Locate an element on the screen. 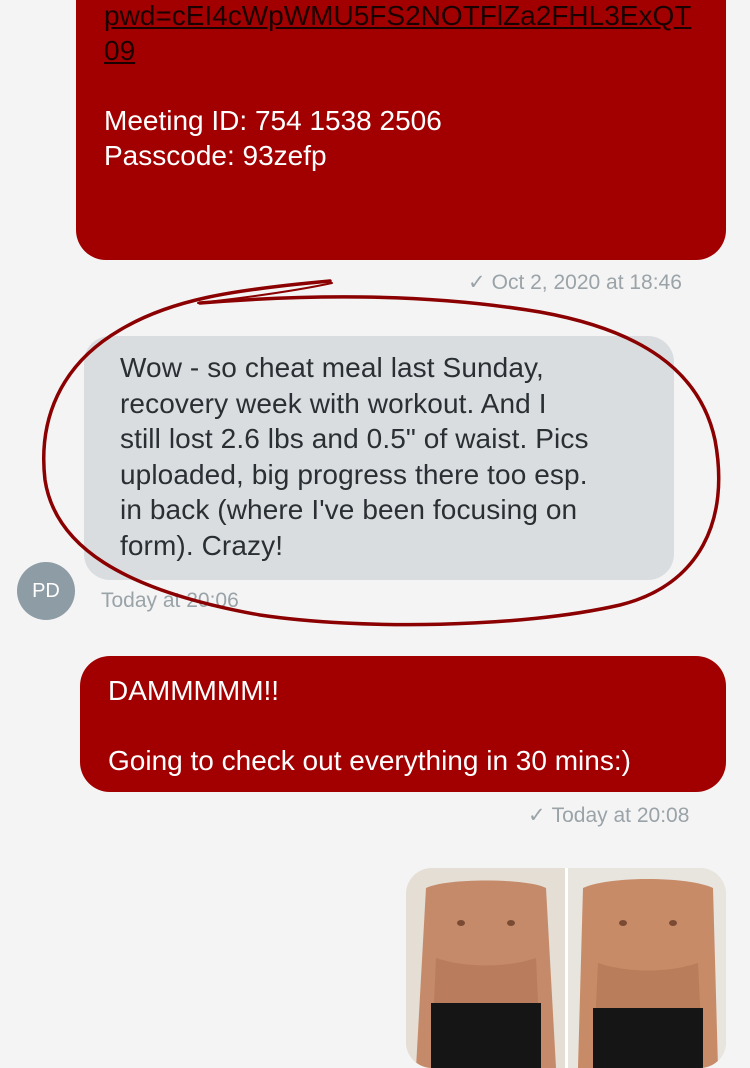  passcode: Passcode: 93zefp is located at coordinates (215, 155).